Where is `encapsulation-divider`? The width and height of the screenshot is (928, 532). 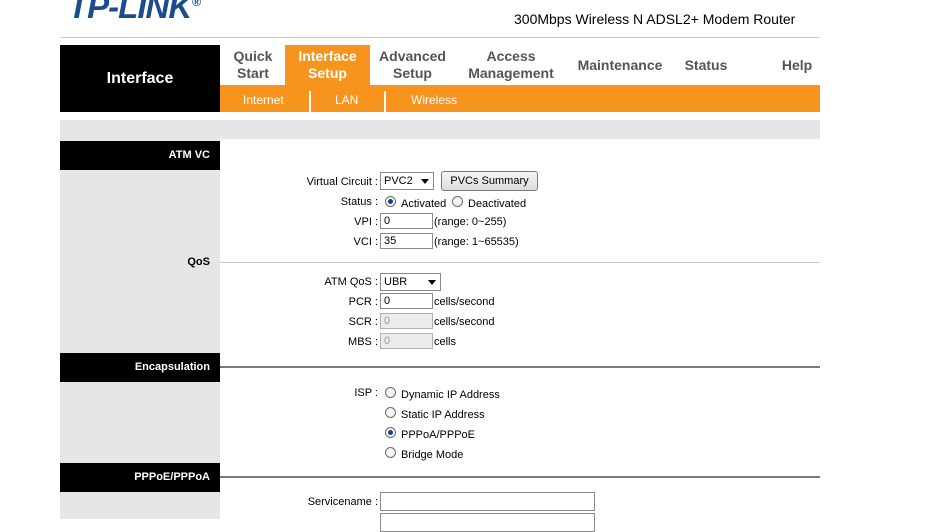
encapsulation-divider is located at coordinates (520, 367).